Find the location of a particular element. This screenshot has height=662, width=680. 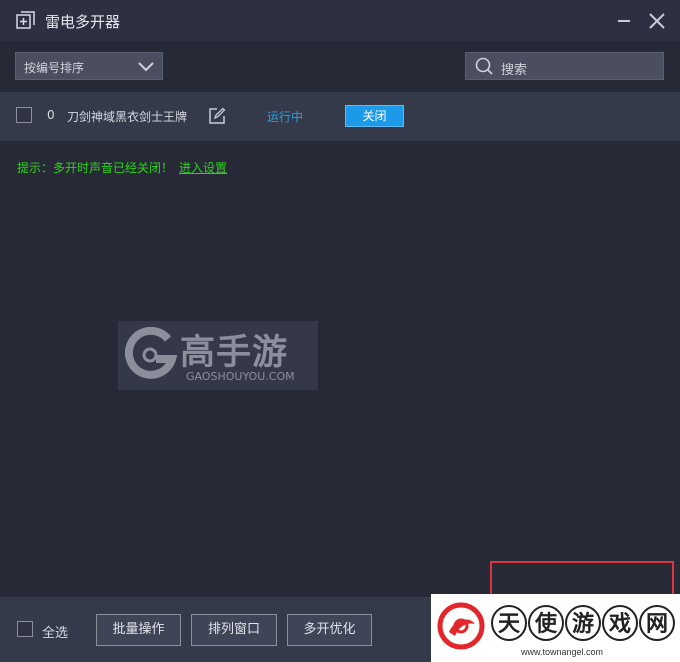

search-icon is located at coordinates (484, 66).